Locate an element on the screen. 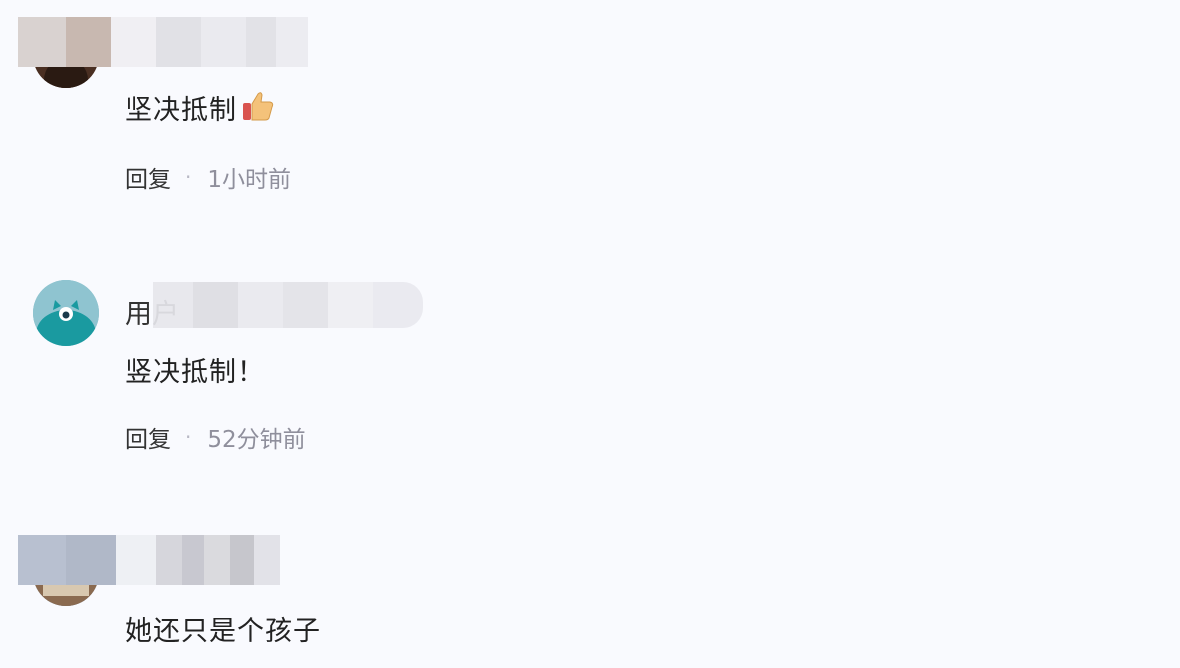  comment-text: 她还只是个孩子 is located at coordinates (223, 631).